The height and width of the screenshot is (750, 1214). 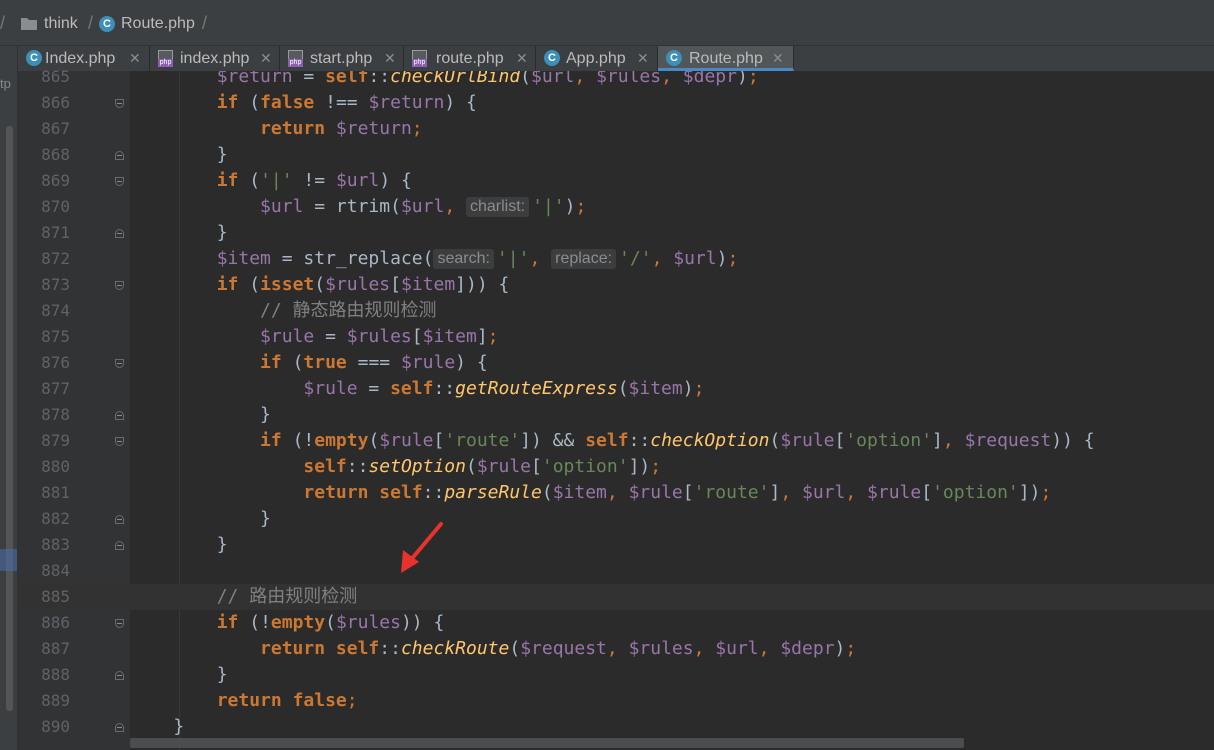 I want to click on code-line: // 路由规则检测, so click(x=244, y=597).